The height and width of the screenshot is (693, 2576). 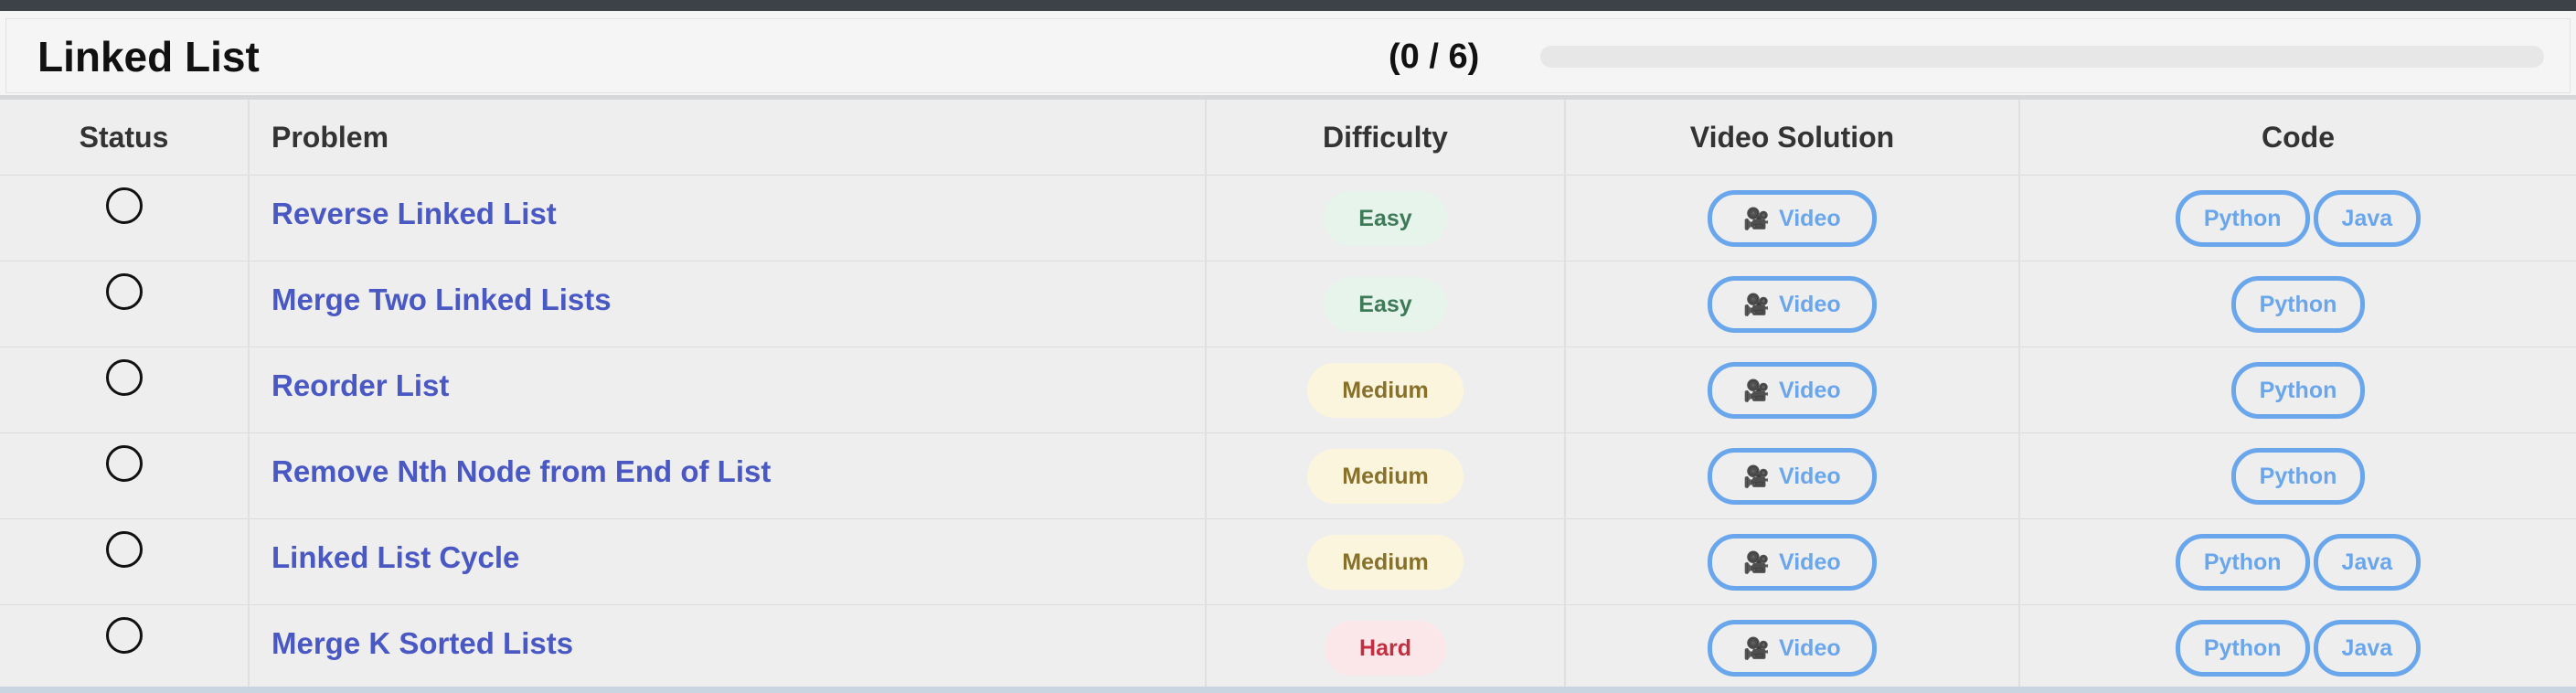 I want to click on section-header: Linked List (0 / 6), so click(x=1288, y=55).